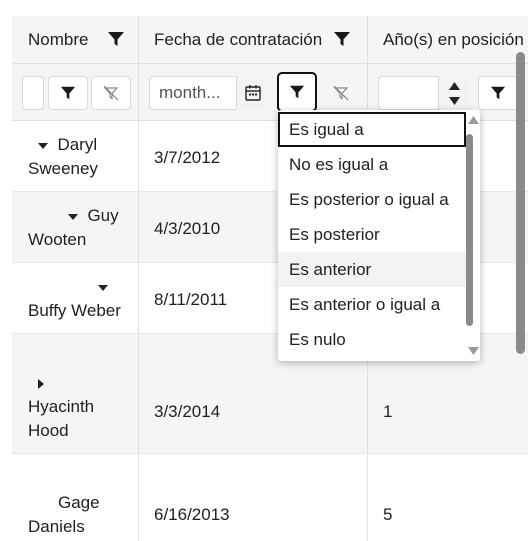 Image resolution: width=528 pixels, height=541 pixels. What do you see at coordinates (191, 299) in the screenshot?
I see `date-cell: 8/11/2011` at bounding box center [191, 299].